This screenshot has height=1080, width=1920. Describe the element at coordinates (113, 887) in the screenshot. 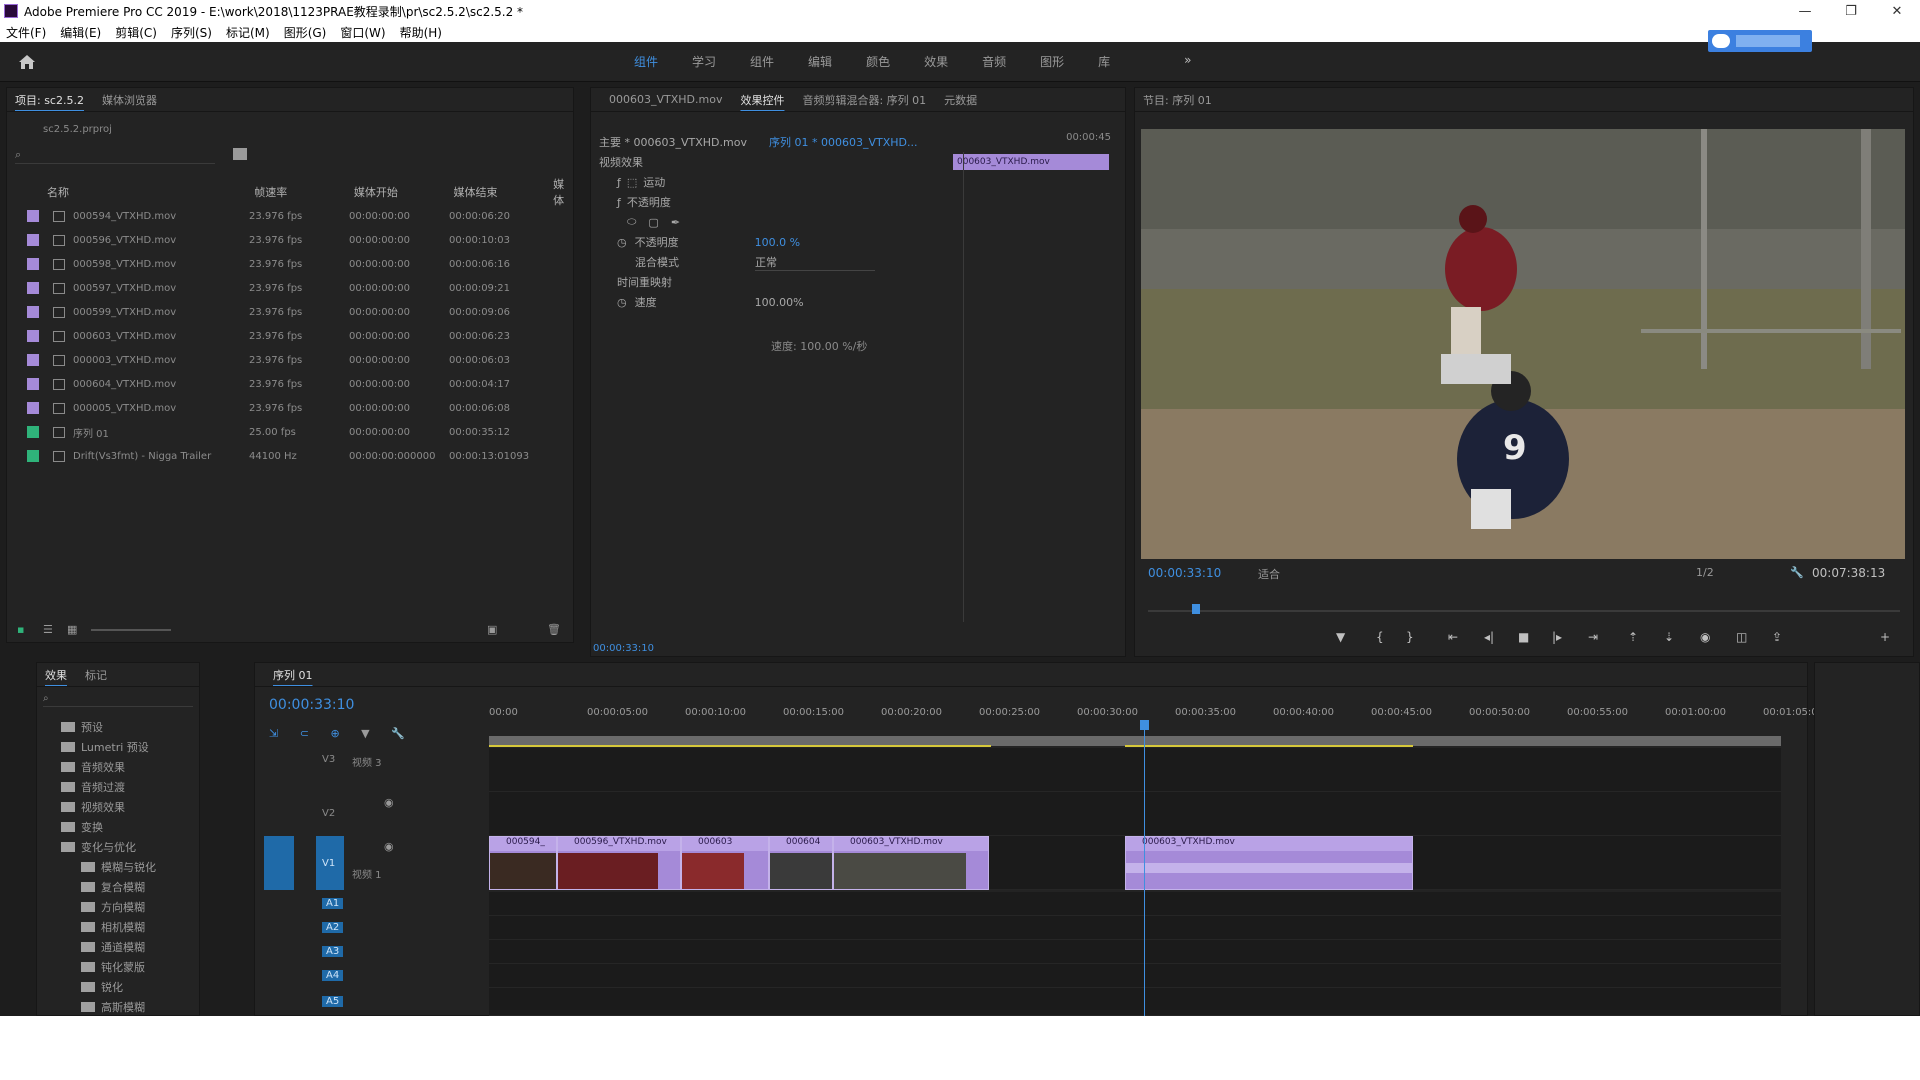

I see `effects-list-item: 复合模糊` at that location.